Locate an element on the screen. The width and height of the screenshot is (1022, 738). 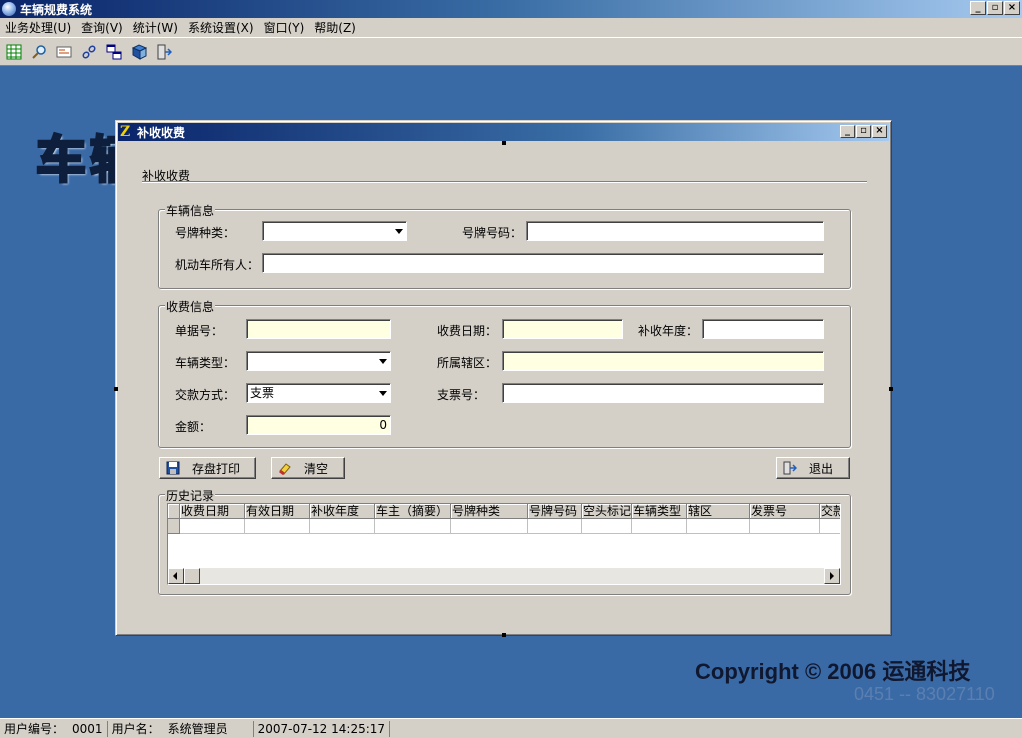
check-no-input is located at coordinates (663, 393).